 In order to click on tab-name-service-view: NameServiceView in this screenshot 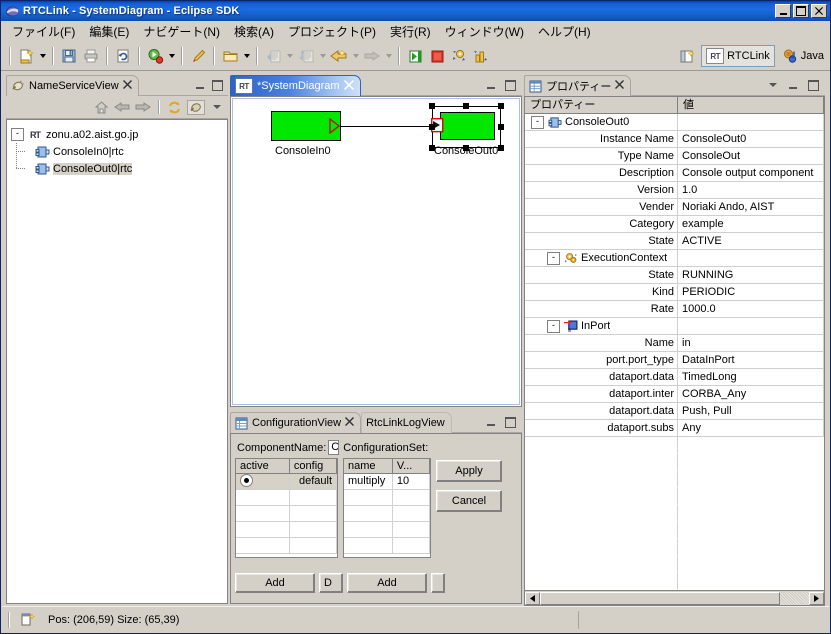, I will do `click(72, 85)`.